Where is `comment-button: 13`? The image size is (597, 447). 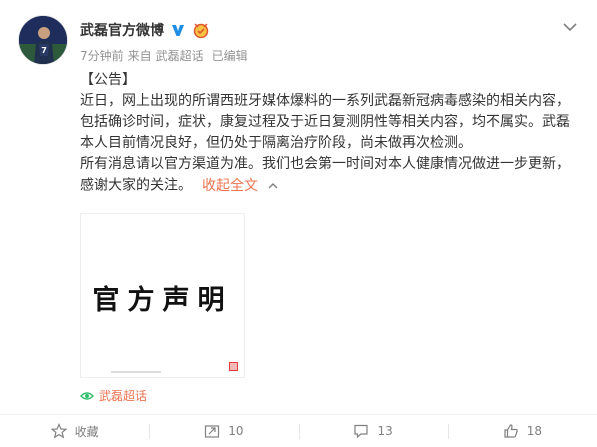
comment-button: 13 is located at coordinates (373, 431).